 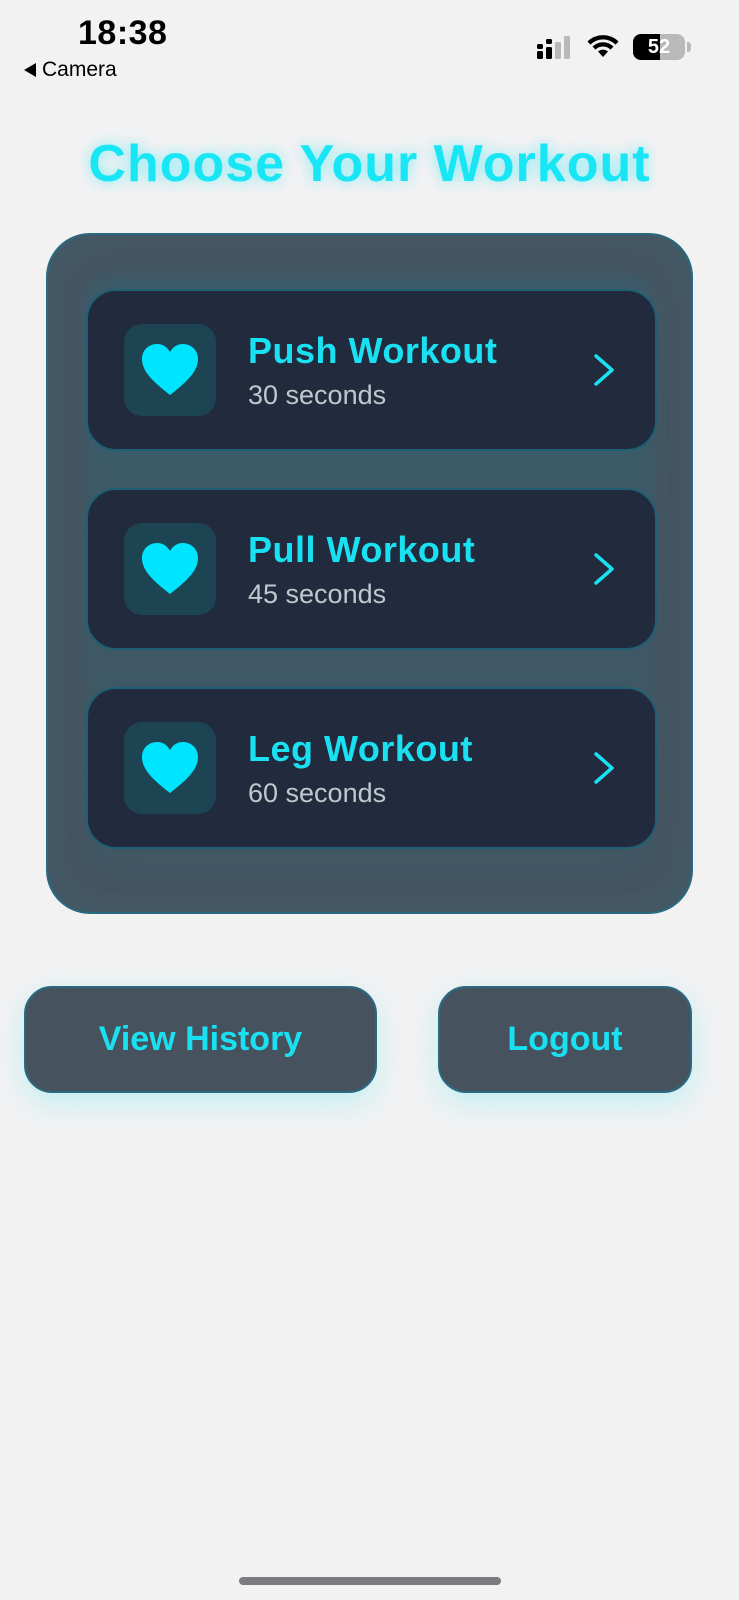 I want to click on workout-text: Pull Workout 45 seconds, so click(x=420, y=569).